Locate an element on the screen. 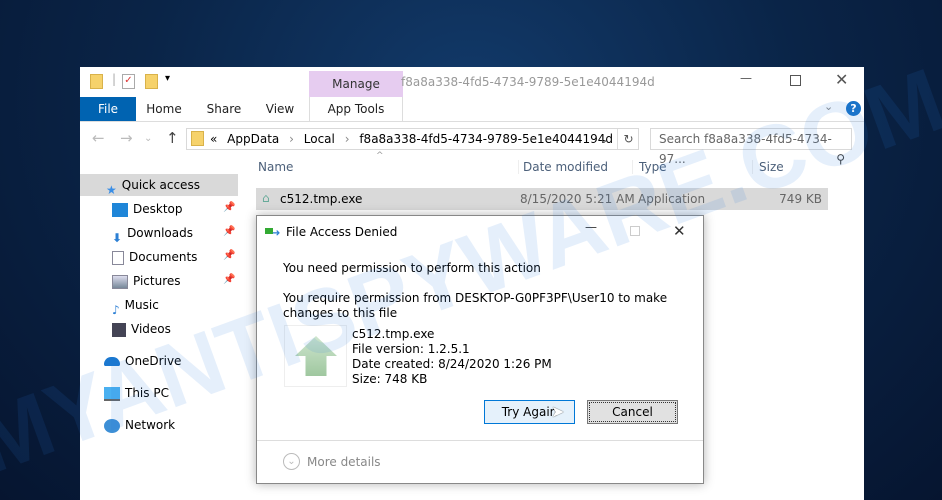  desktop-icon is located at coordinates (120, 209).